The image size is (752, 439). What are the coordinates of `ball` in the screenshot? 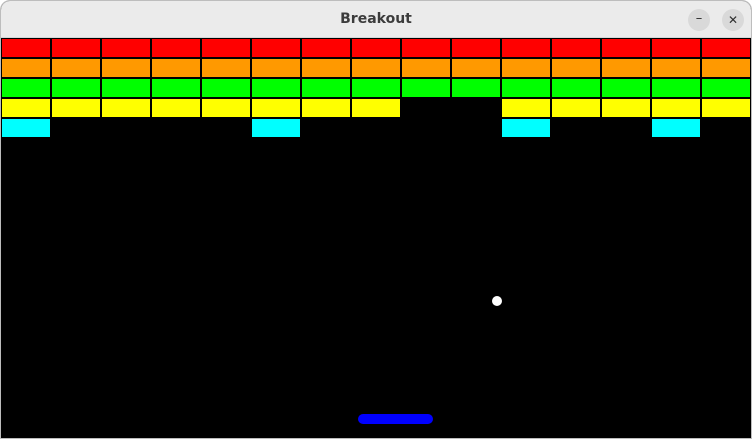 It's located at (497, 301).